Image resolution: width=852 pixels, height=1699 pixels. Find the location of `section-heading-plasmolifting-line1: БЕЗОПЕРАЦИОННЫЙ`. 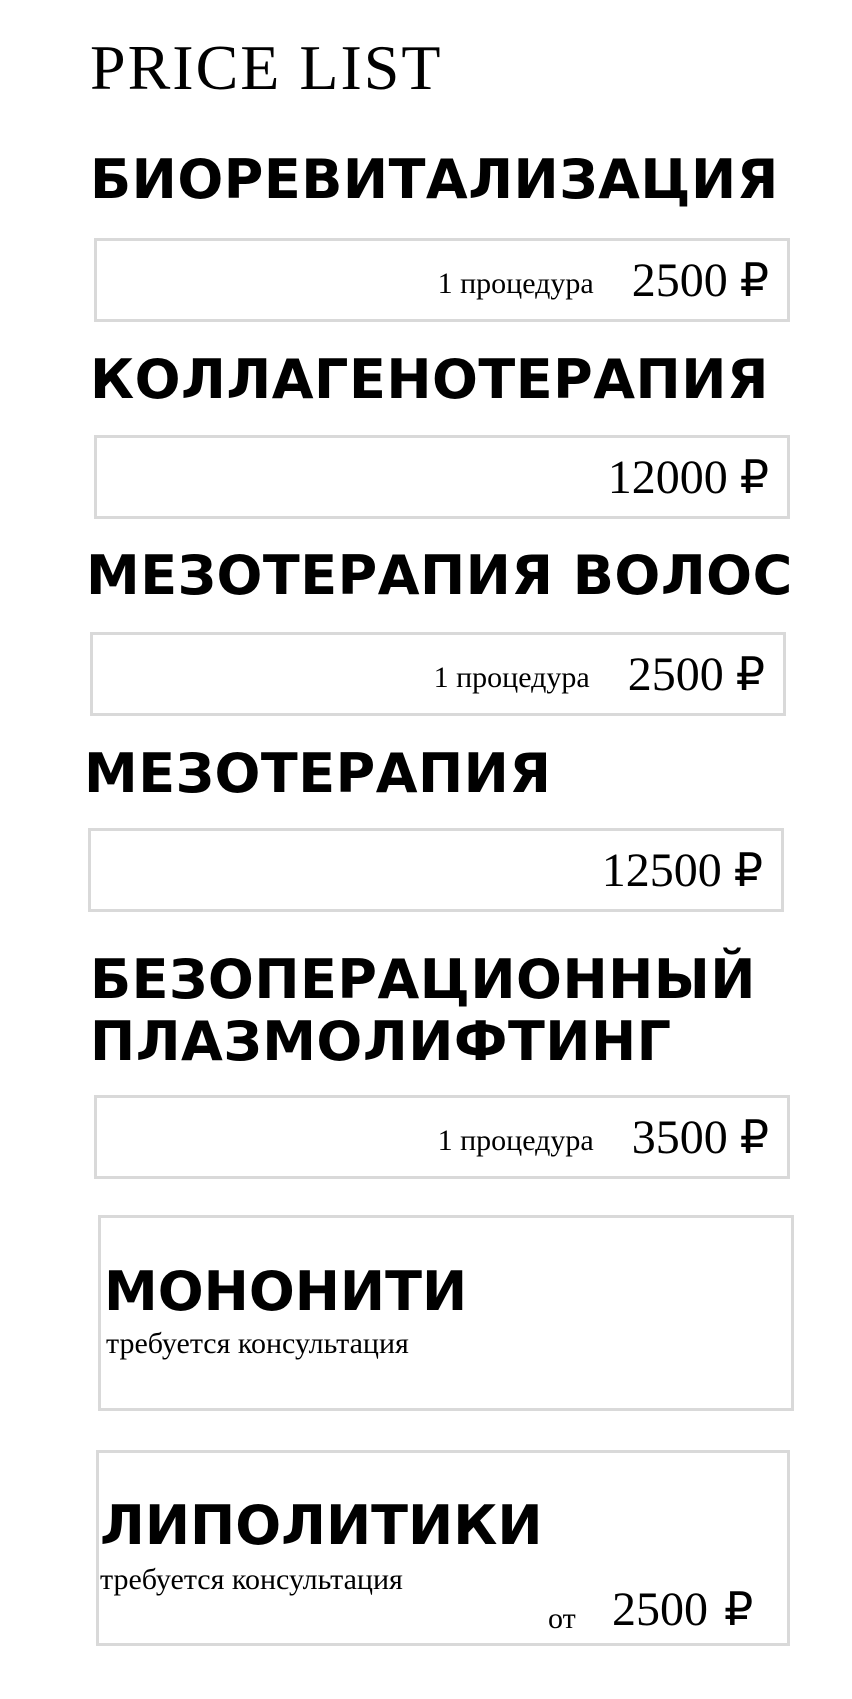

section-heading-plasmolifting-line1: БЕЗОПЕРАЦИОННЫЙ is located at coordinates (423, 979).